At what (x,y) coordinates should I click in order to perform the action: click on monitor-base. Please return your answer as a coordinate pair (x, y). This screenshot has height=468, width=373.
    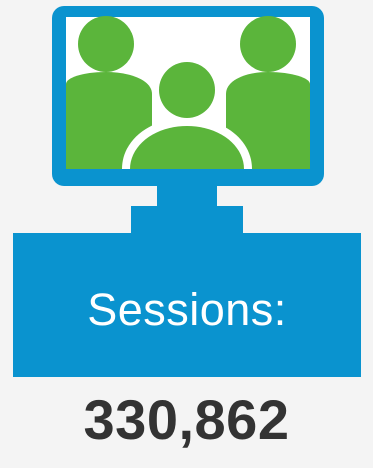
    Looking at the image, I should click on (187, 221).